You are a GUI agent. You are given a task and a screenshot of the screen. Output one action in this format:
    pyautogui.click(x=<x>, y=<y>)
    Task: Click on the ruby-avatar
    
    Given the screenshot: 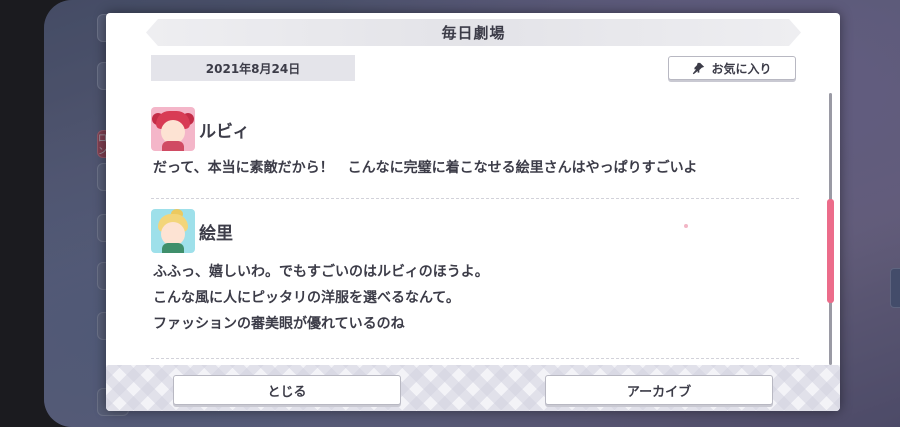 What is the action you would take?
    pyautogui.click(x=173, y=129)
    